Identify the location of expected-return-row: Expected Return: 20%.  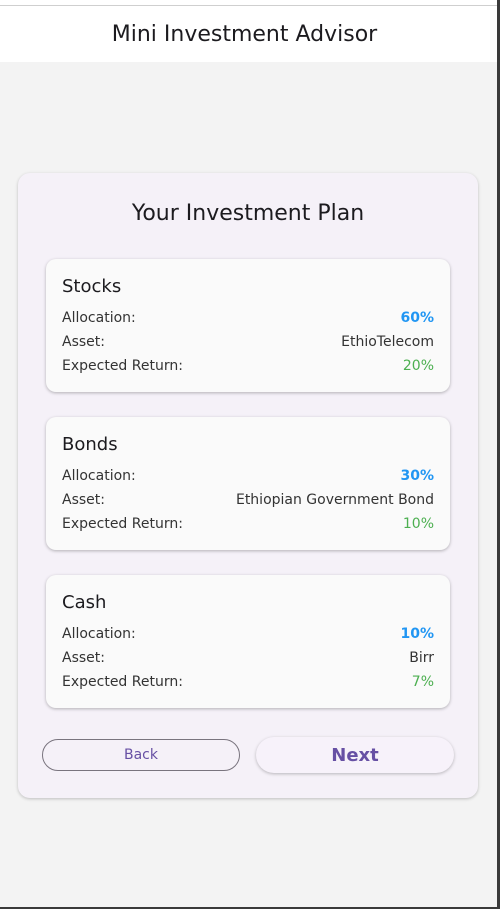
(248, 366).